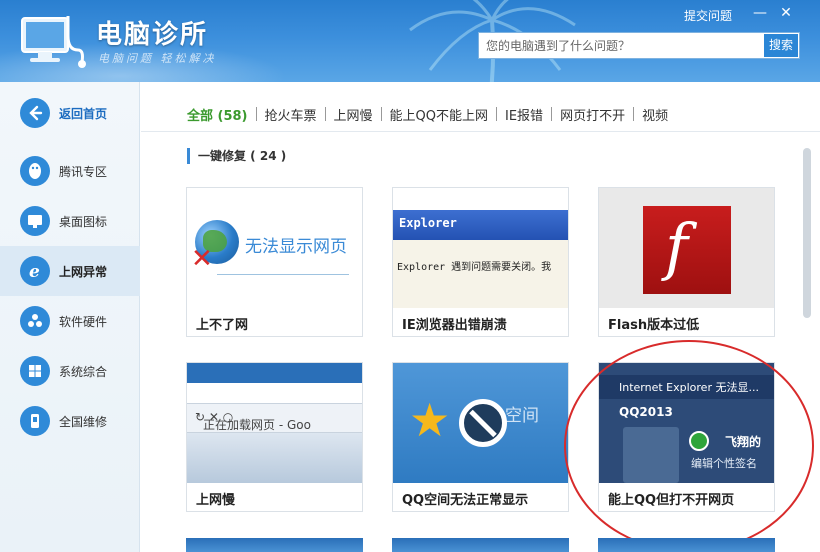 This screenshot has height=552, width=820. I want to click on sidebar: 返回首页 腾讯专区 桌面图标 e 上网异常 软件硬件 系统综合 全国维修, so click(70, 317).